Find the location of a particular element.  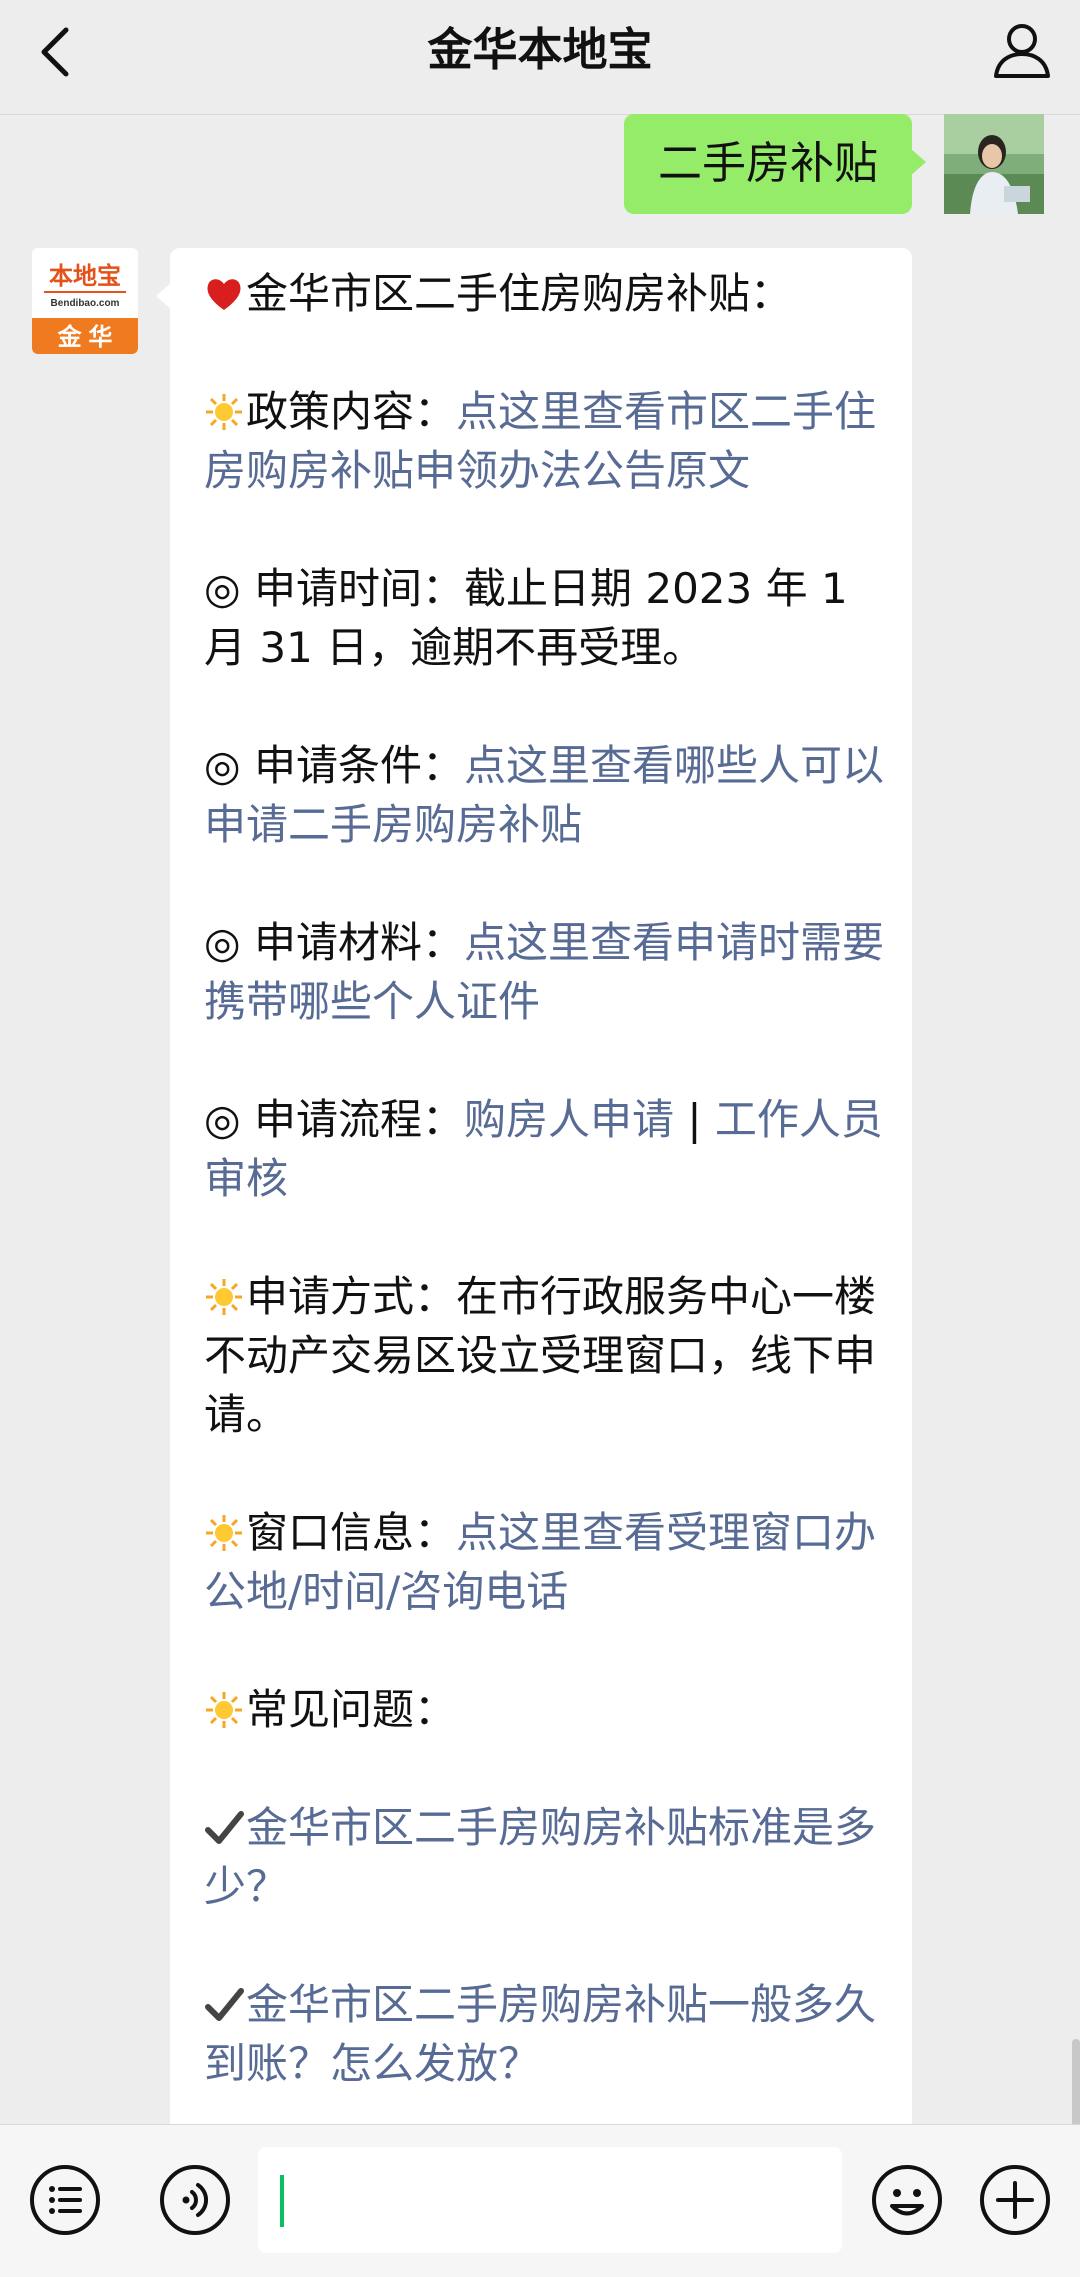

heart-icon is located at coordinates (224, 294).